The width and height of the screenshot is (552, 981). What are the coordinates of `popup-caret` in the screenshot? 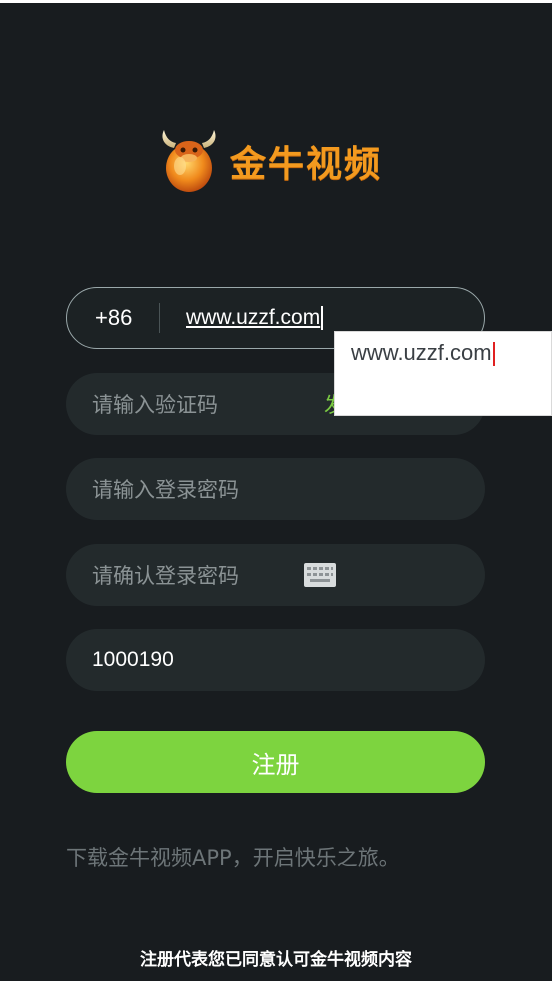 It's located at (493, 354).